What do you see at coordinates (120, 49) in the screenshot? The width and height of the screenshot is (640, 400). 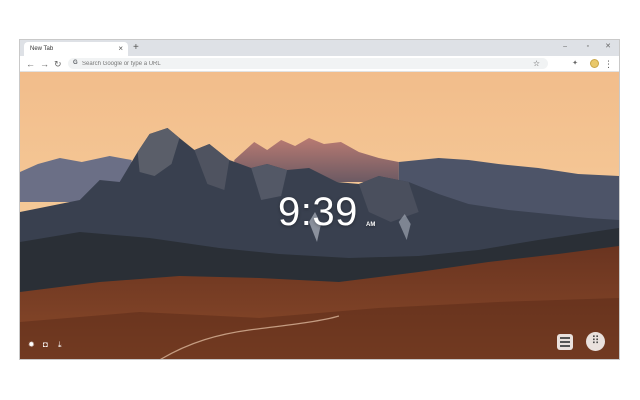 I see `tab-close-icon: ×` at bounding box center [120, 49].